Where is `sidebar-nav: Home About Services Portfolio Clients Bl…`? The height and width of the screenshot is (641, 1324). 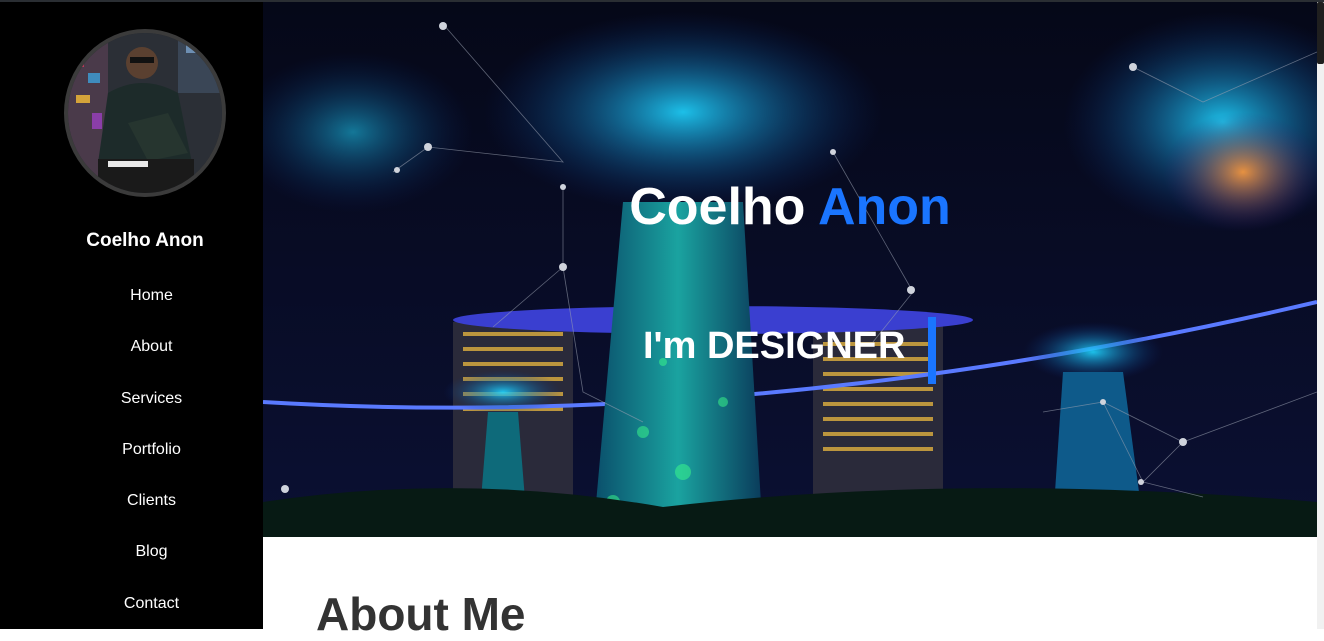
sidebar-nav: Home About Services Portfolio Clients Bl… is located at coordinates (151, 453).